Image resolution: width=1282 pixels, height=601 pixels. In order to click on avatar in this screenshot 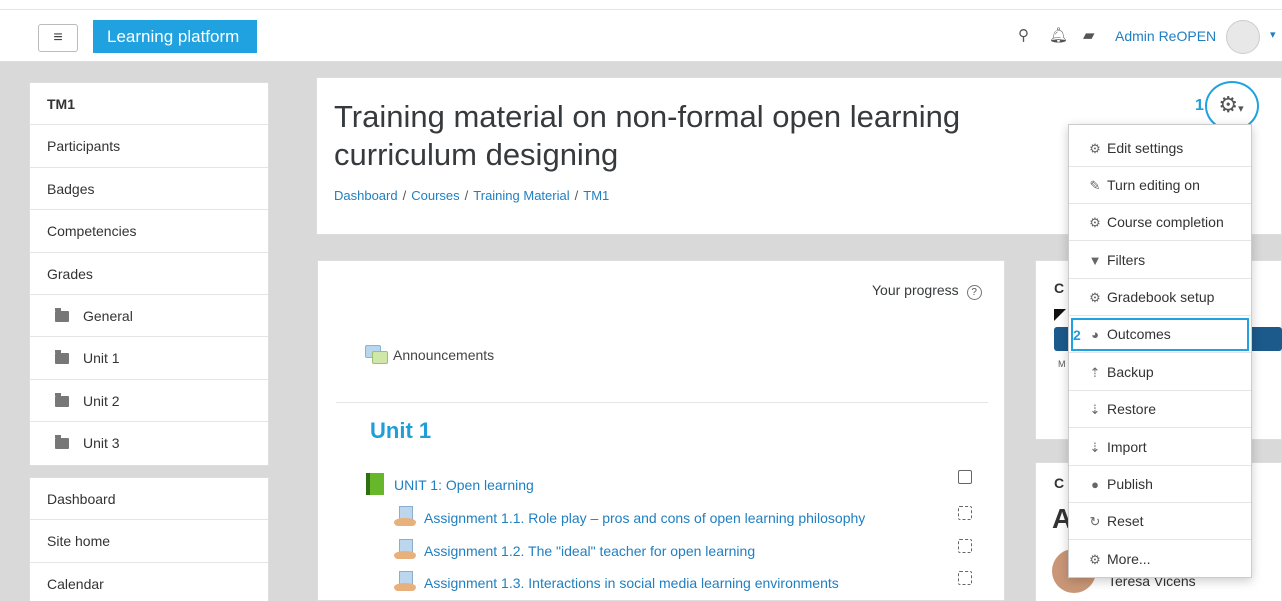, I will do `click(1243, 37)`.